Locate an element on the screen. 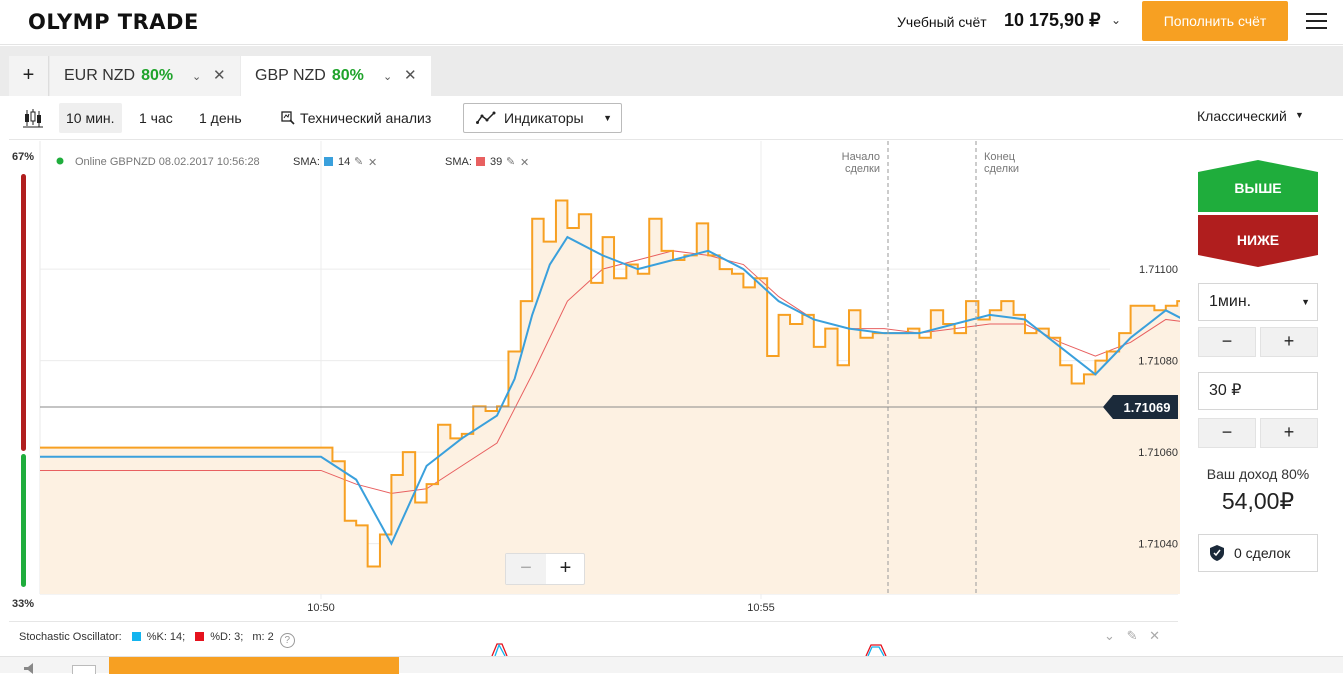 The height and width of the screenshot is (674, 1343). deposit-button: Пополнить счёт is located at coordinates (1215, 21).